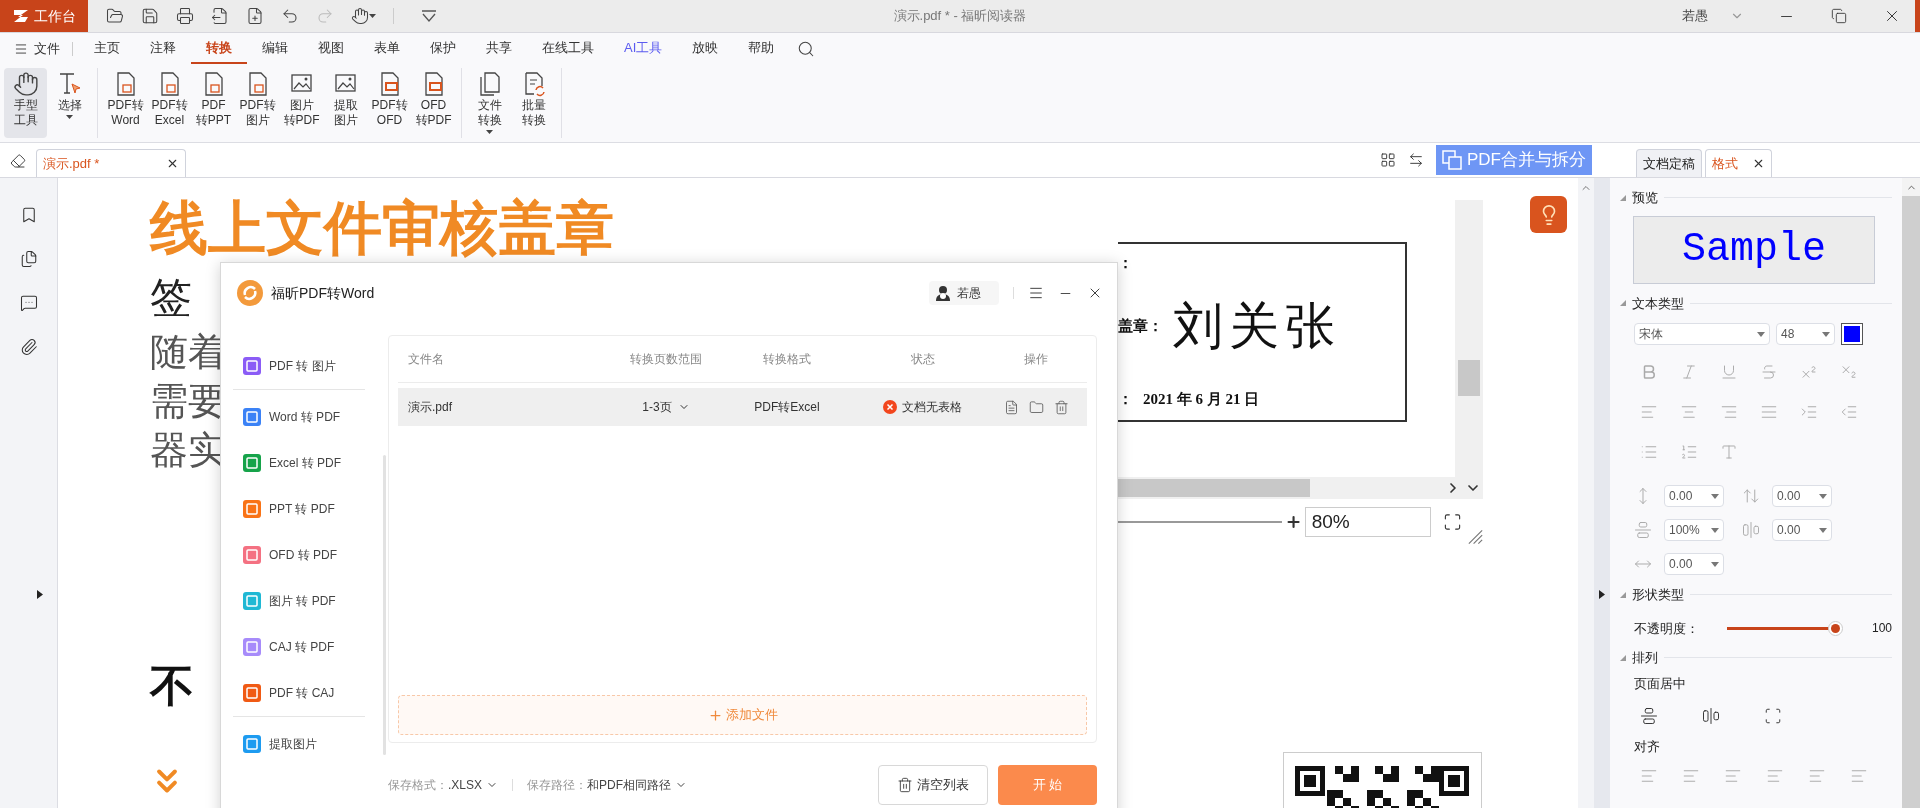  I want to click on user-badge: 若愚, so click(964, 293).